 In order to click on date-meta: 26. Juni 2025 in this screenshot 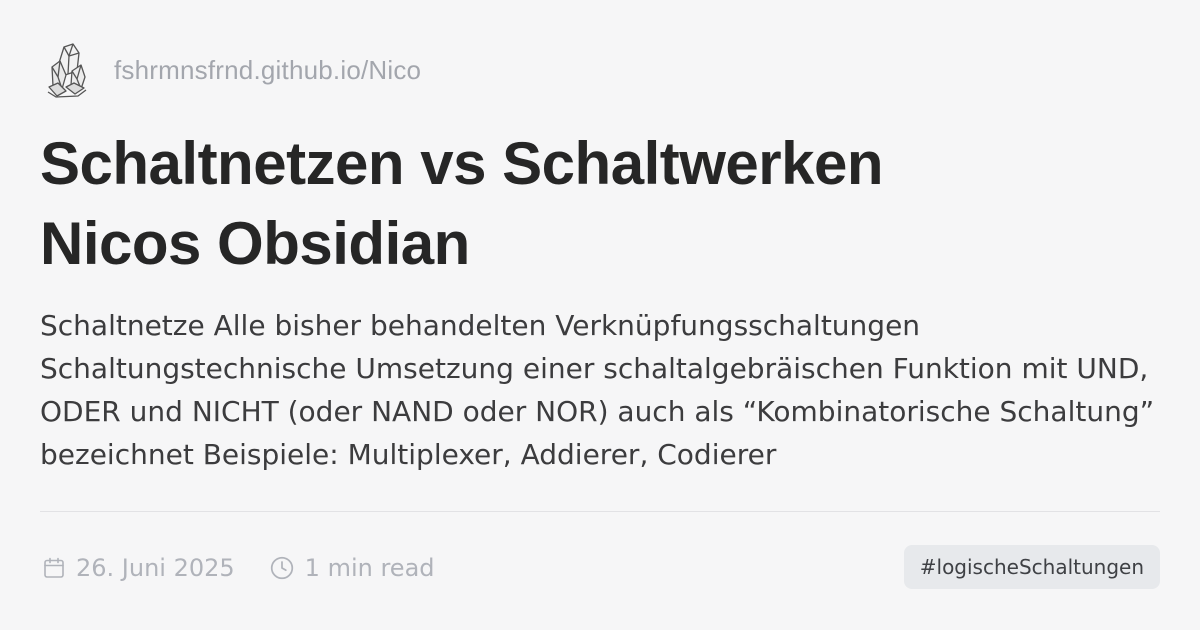, I will do `click(138, 568)`.